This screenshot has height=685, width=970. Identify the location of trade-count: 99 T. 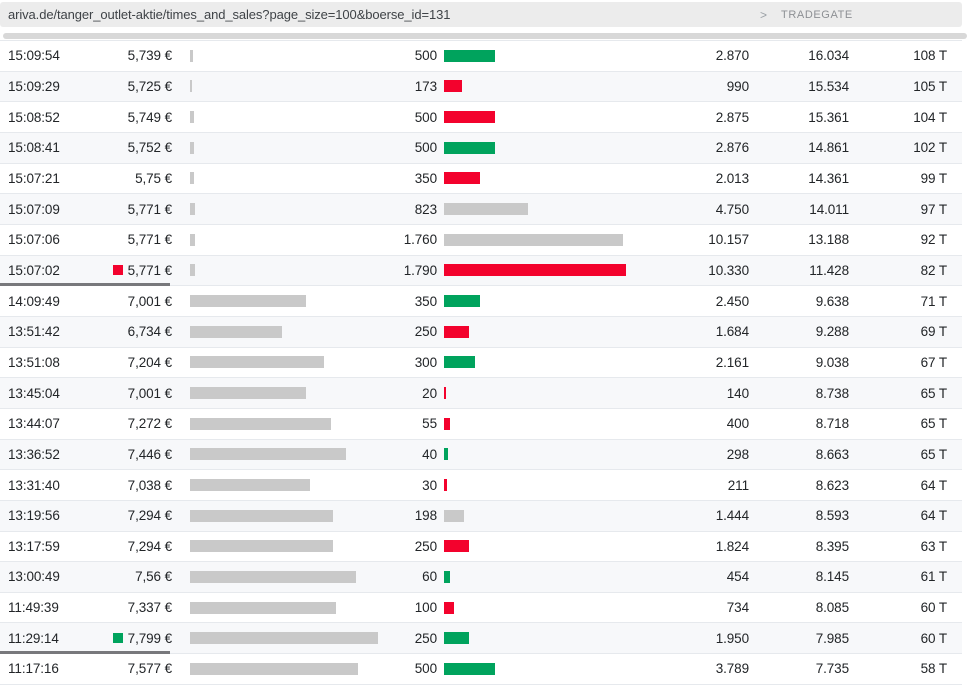
(933, 178).